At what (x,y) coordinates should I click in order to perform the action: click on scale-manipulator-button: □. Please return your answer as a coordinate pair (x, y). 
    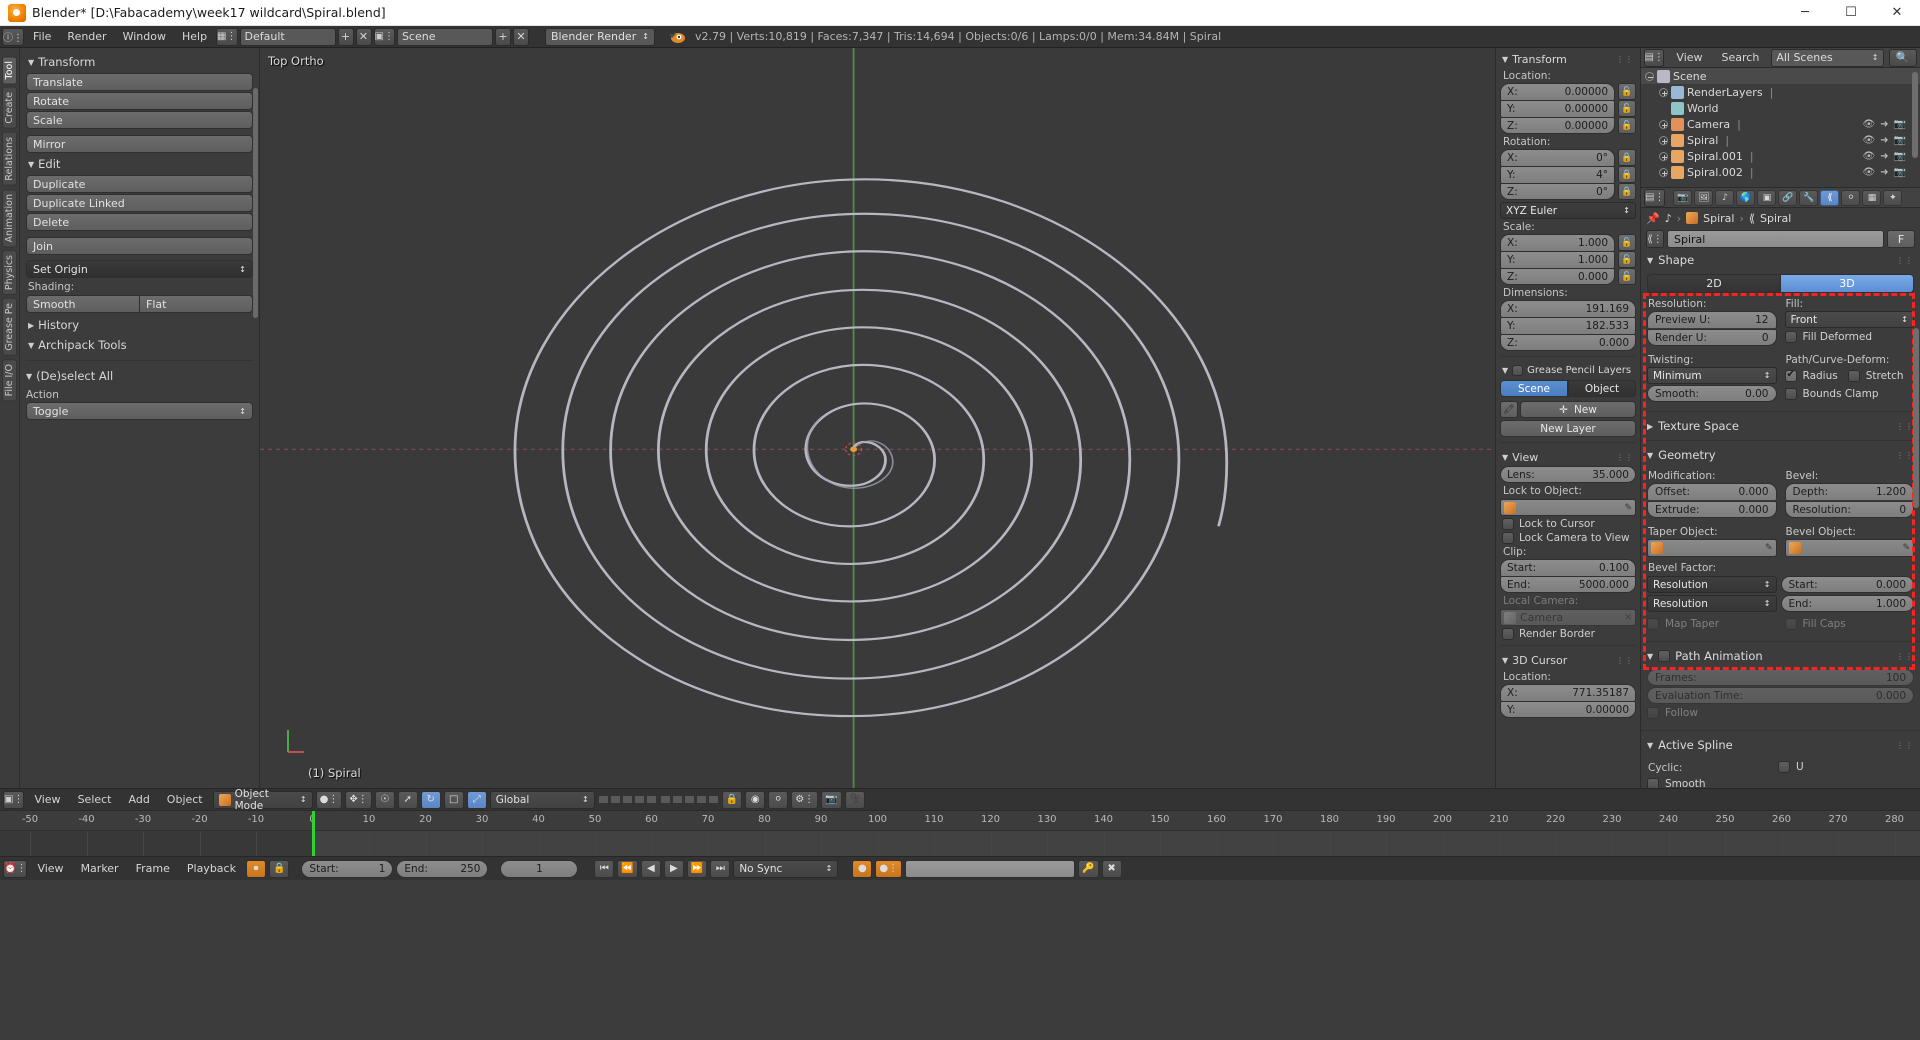
    Looking at the image, I should click on (453, 799).